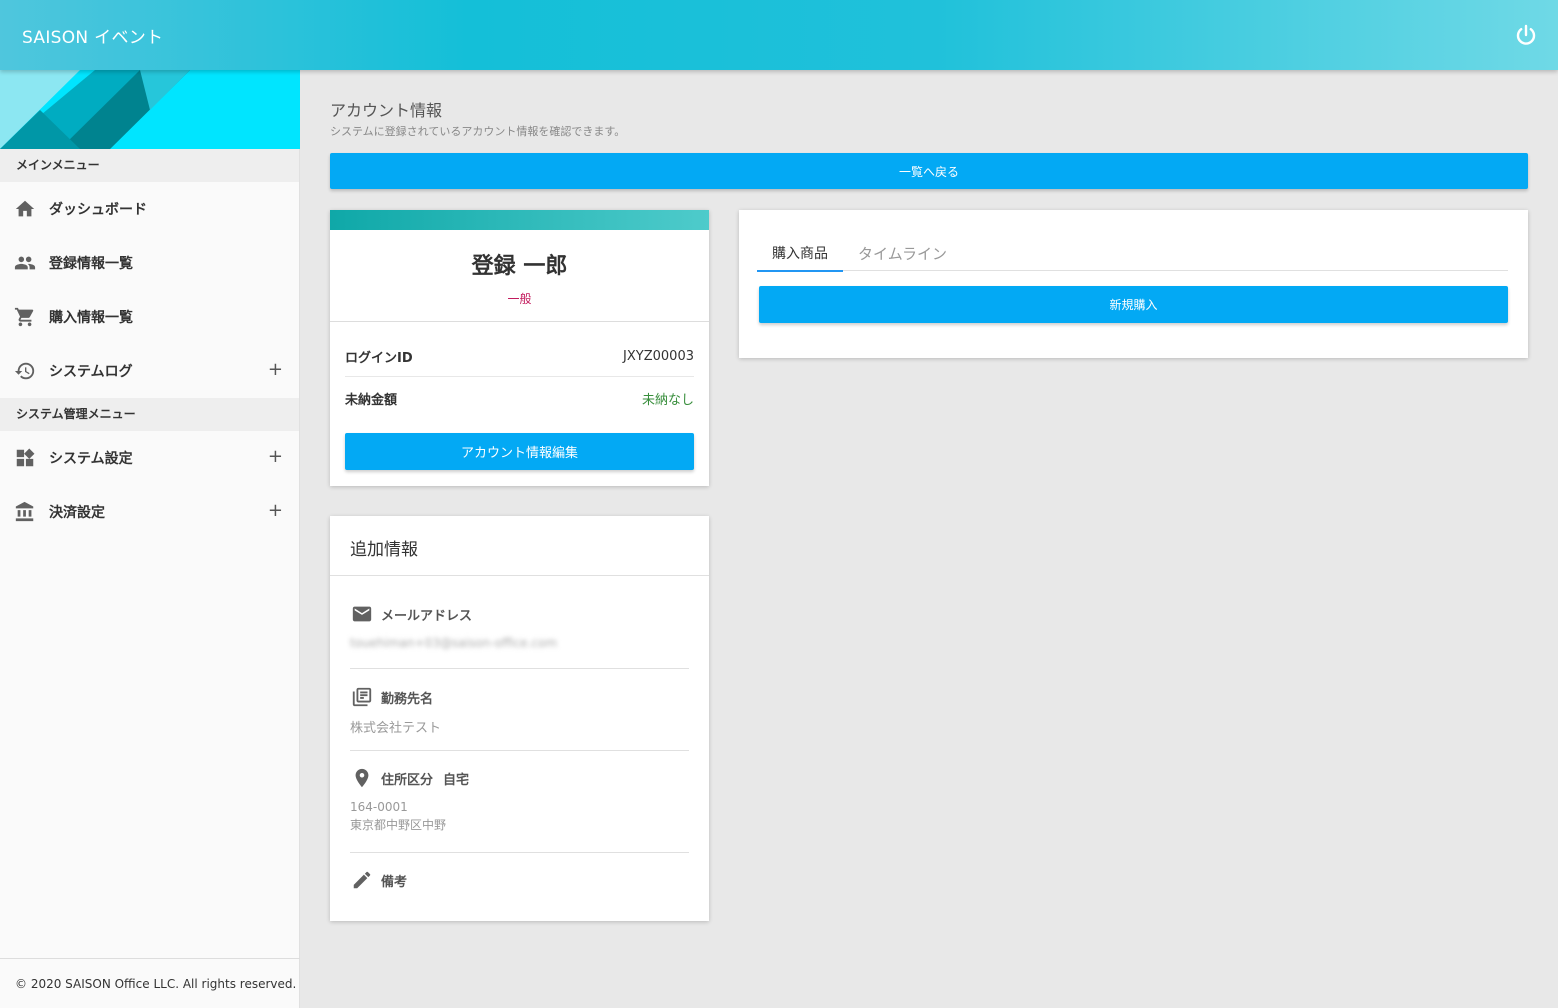 The width and height of the screenshot is (1558, 1008). Describe the element at coordinates (362, 697) in the screenshot. I see `library-books-icon` at that location.